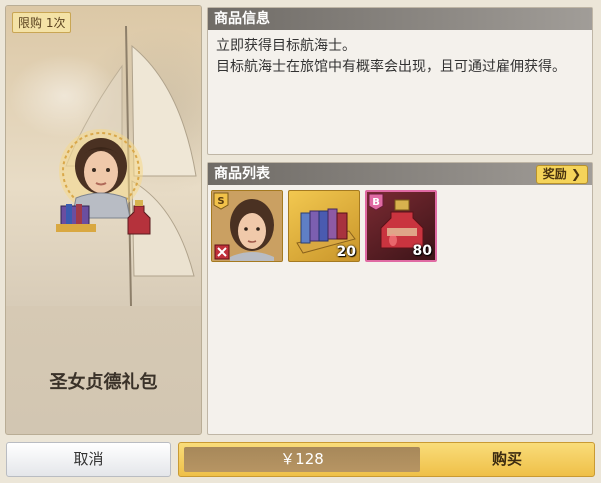  Describe the element at coordinates (106, 188) in the screenshot. I see `pack-art` at that location.